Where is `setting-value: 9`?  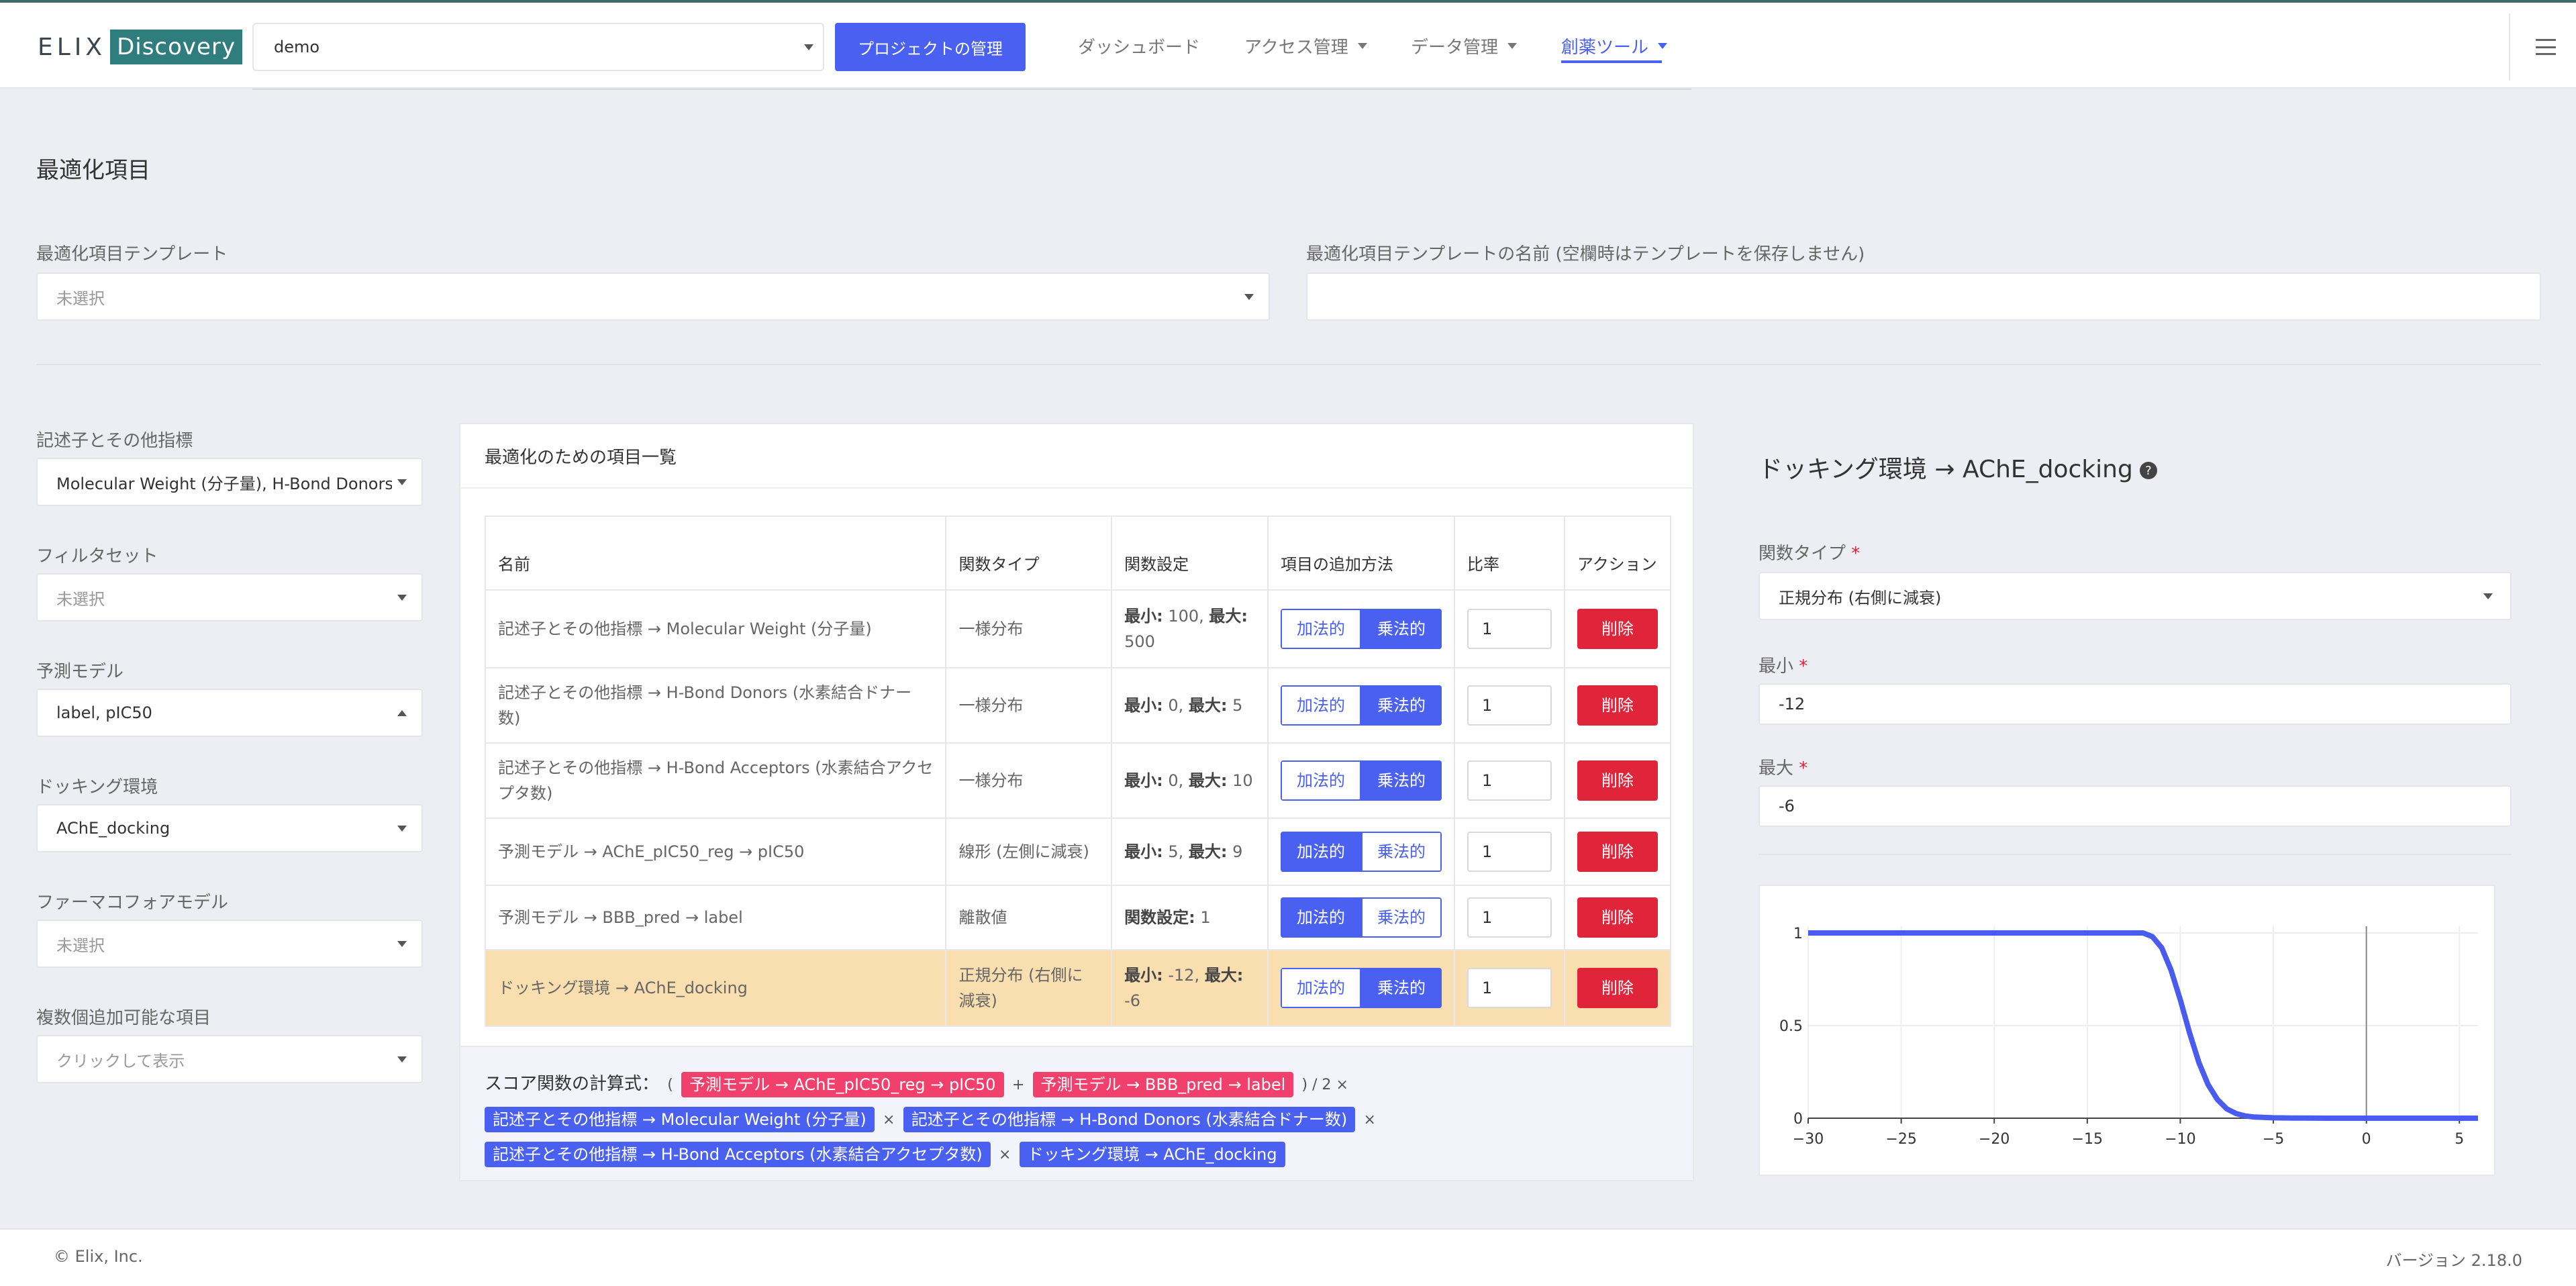
setting-value: 9 is located at coordinates (1235, 851).